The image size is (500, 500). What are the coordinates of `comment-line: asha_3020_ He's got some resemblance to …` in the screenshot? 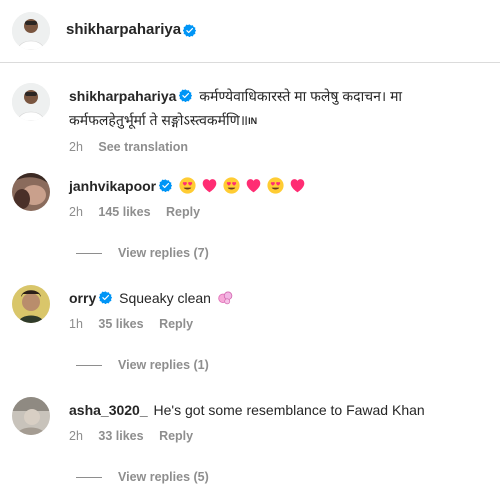 It's located at (279, 410).